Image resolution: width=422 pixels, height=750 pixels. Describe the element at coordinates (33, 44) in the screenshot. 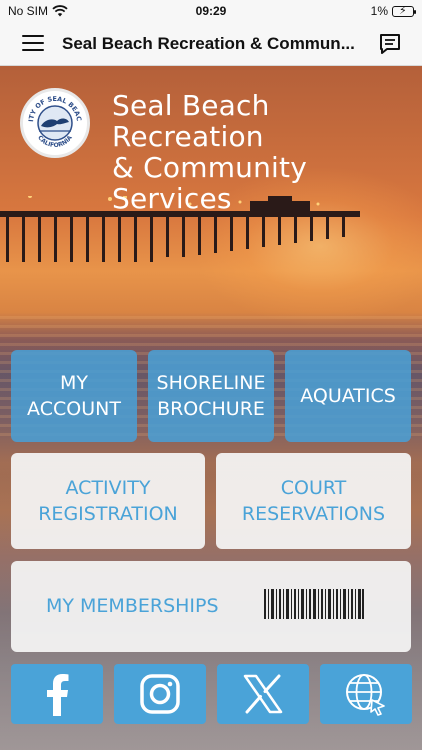

I see `hamburger-menu-icon` at that location.